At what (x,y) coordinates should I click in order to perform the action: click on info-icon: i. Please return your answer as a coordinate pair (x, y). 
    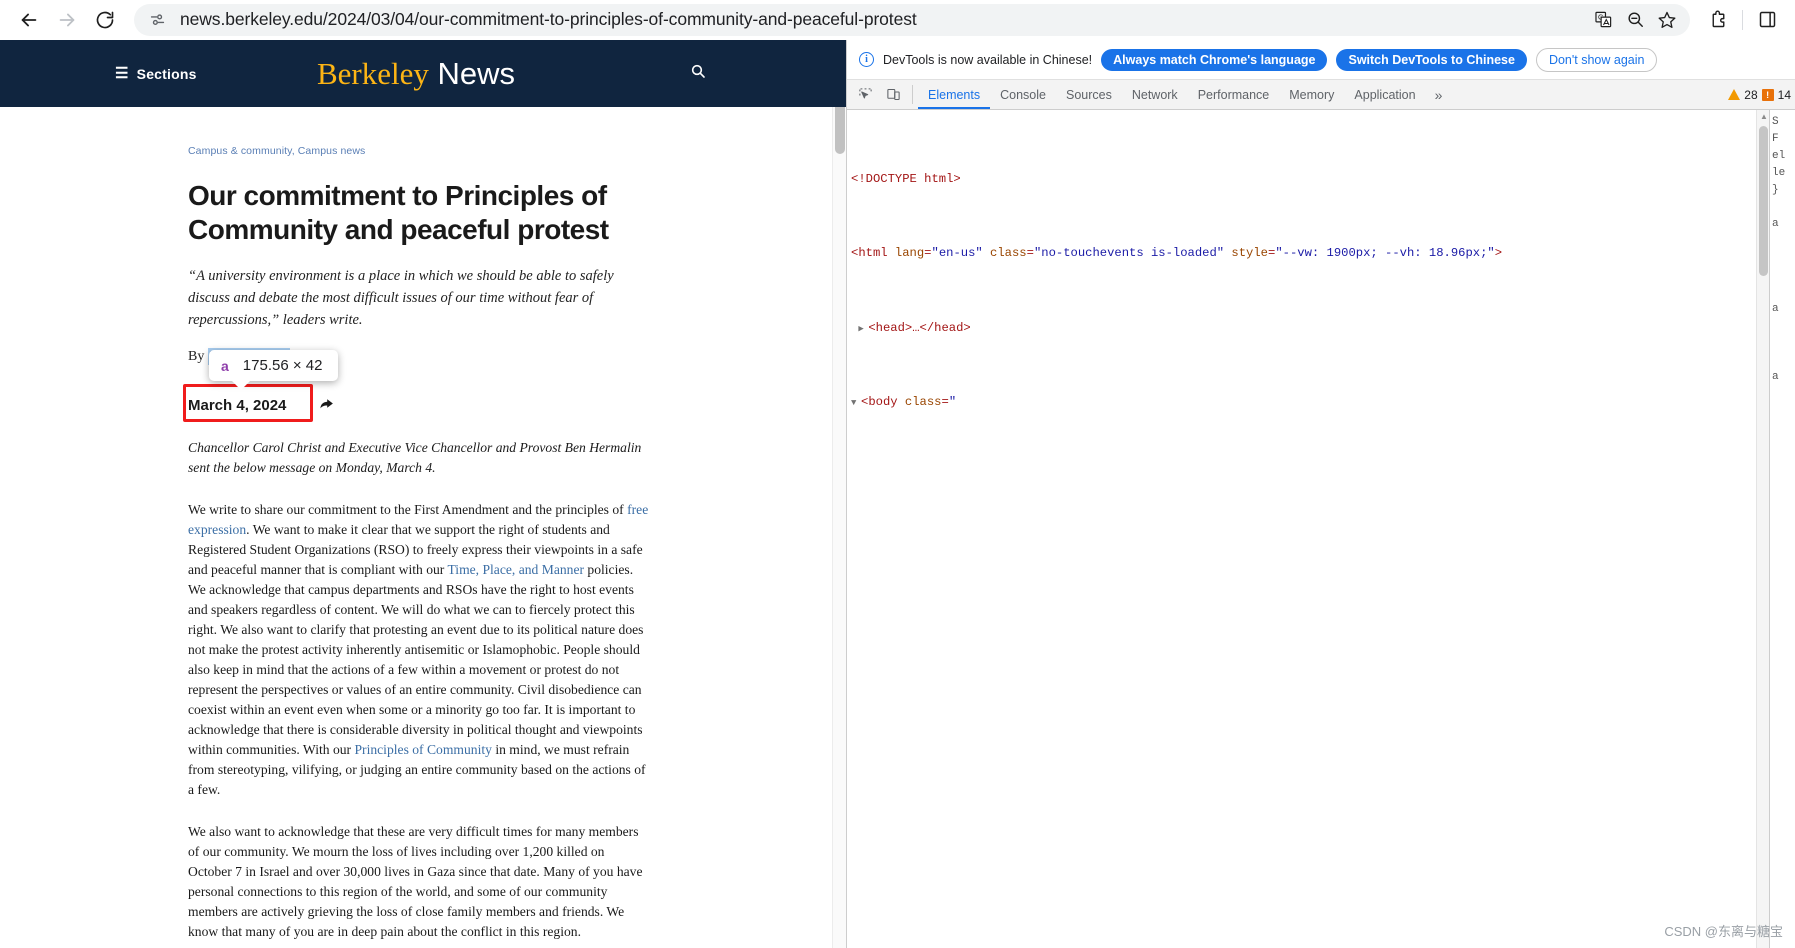
    Looking at the image, I should click on (866, 59).